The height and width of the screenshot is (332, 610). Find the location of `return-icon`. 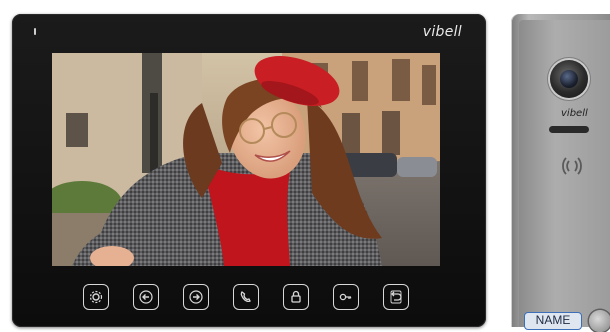

return-icon is located at coordinates (396, 297).